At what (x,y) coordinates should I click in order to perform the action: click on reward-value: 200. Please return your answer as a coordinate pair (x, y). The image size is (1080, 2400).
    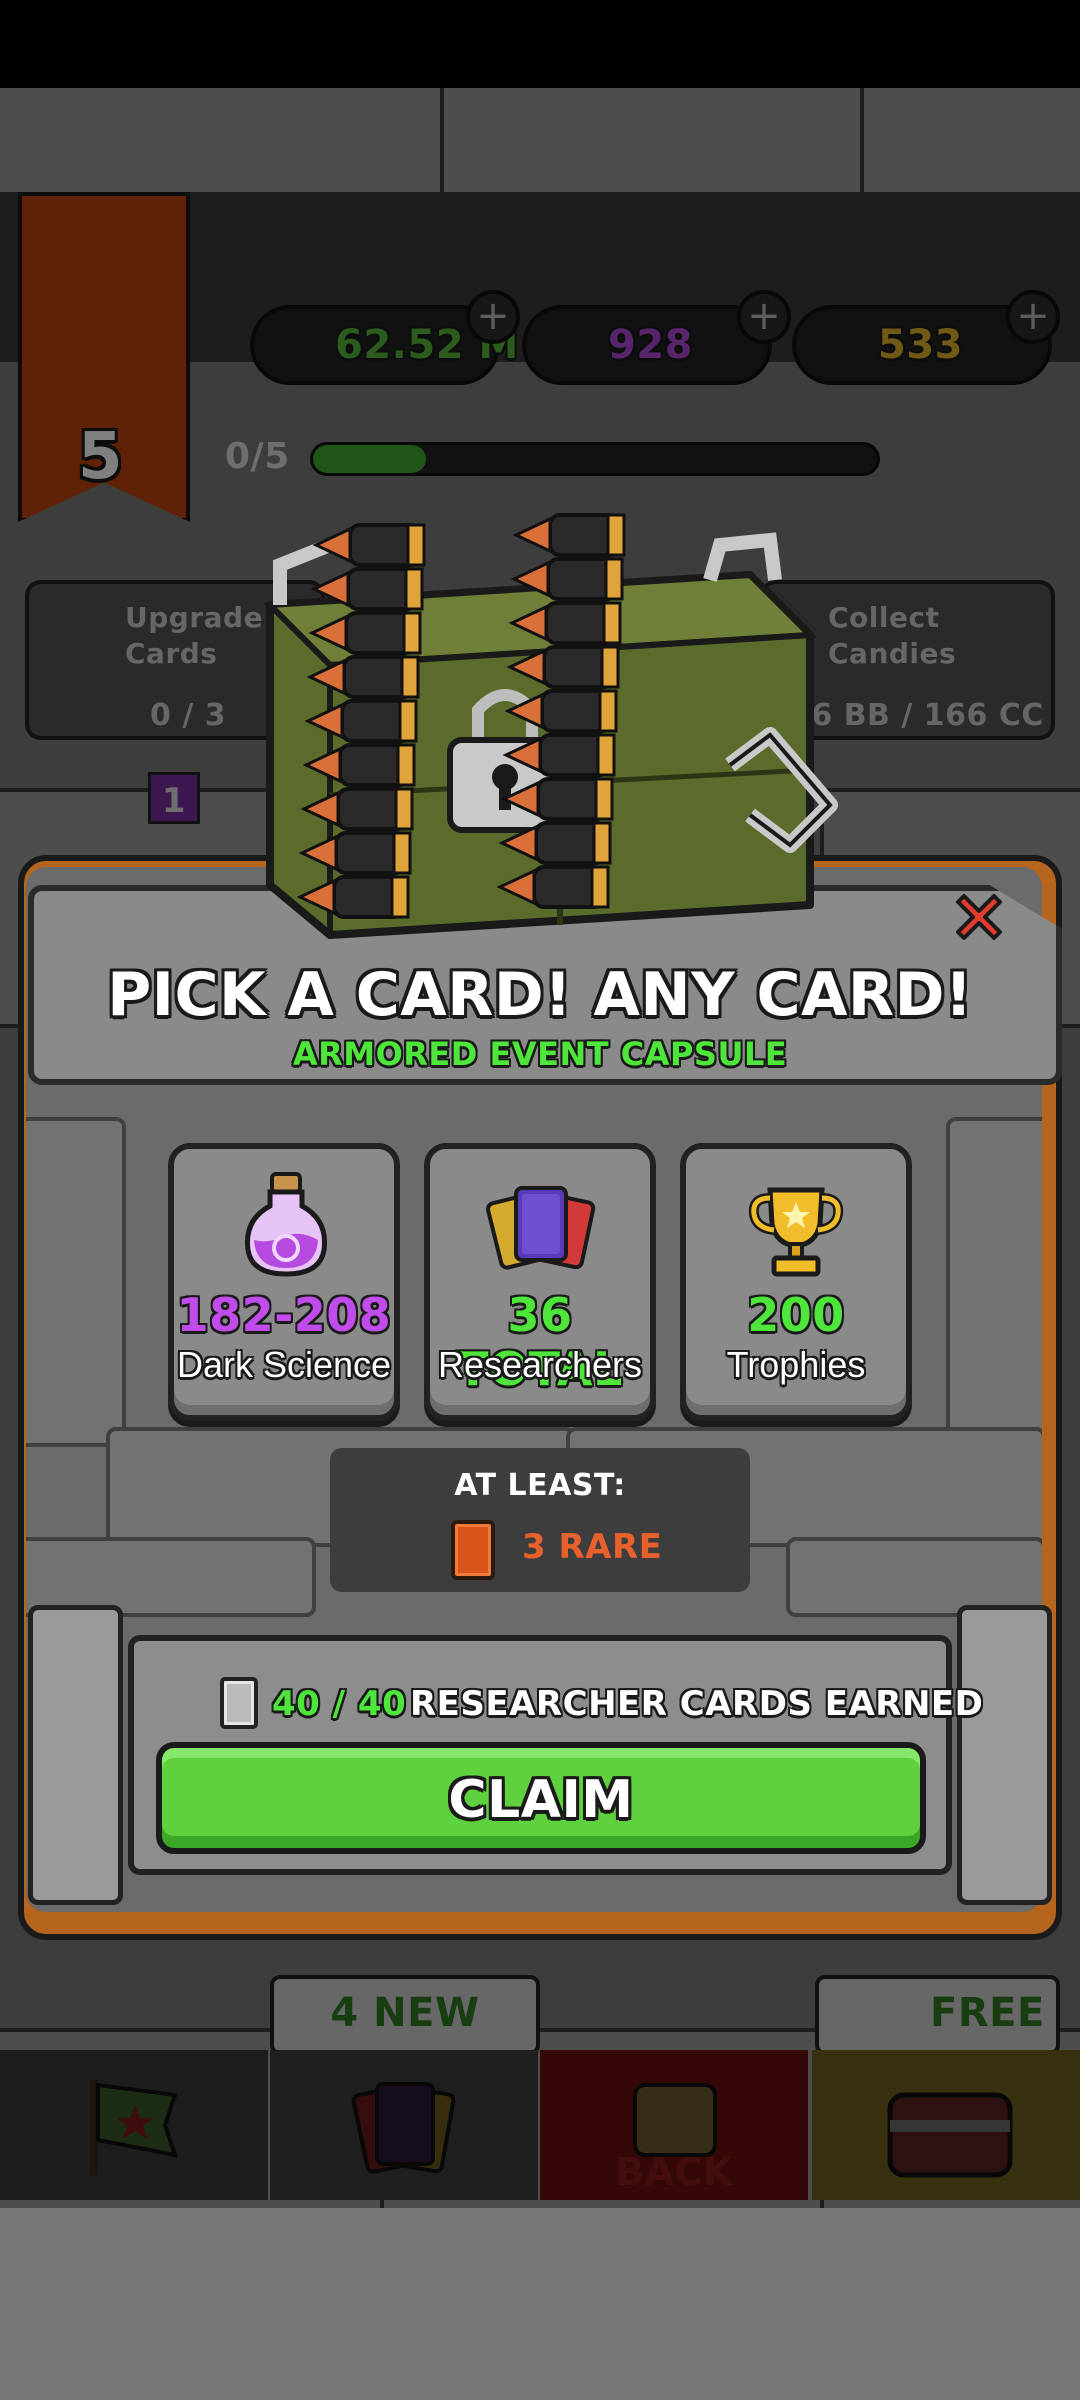
    Looking at the image, I should click on (796, 1315).